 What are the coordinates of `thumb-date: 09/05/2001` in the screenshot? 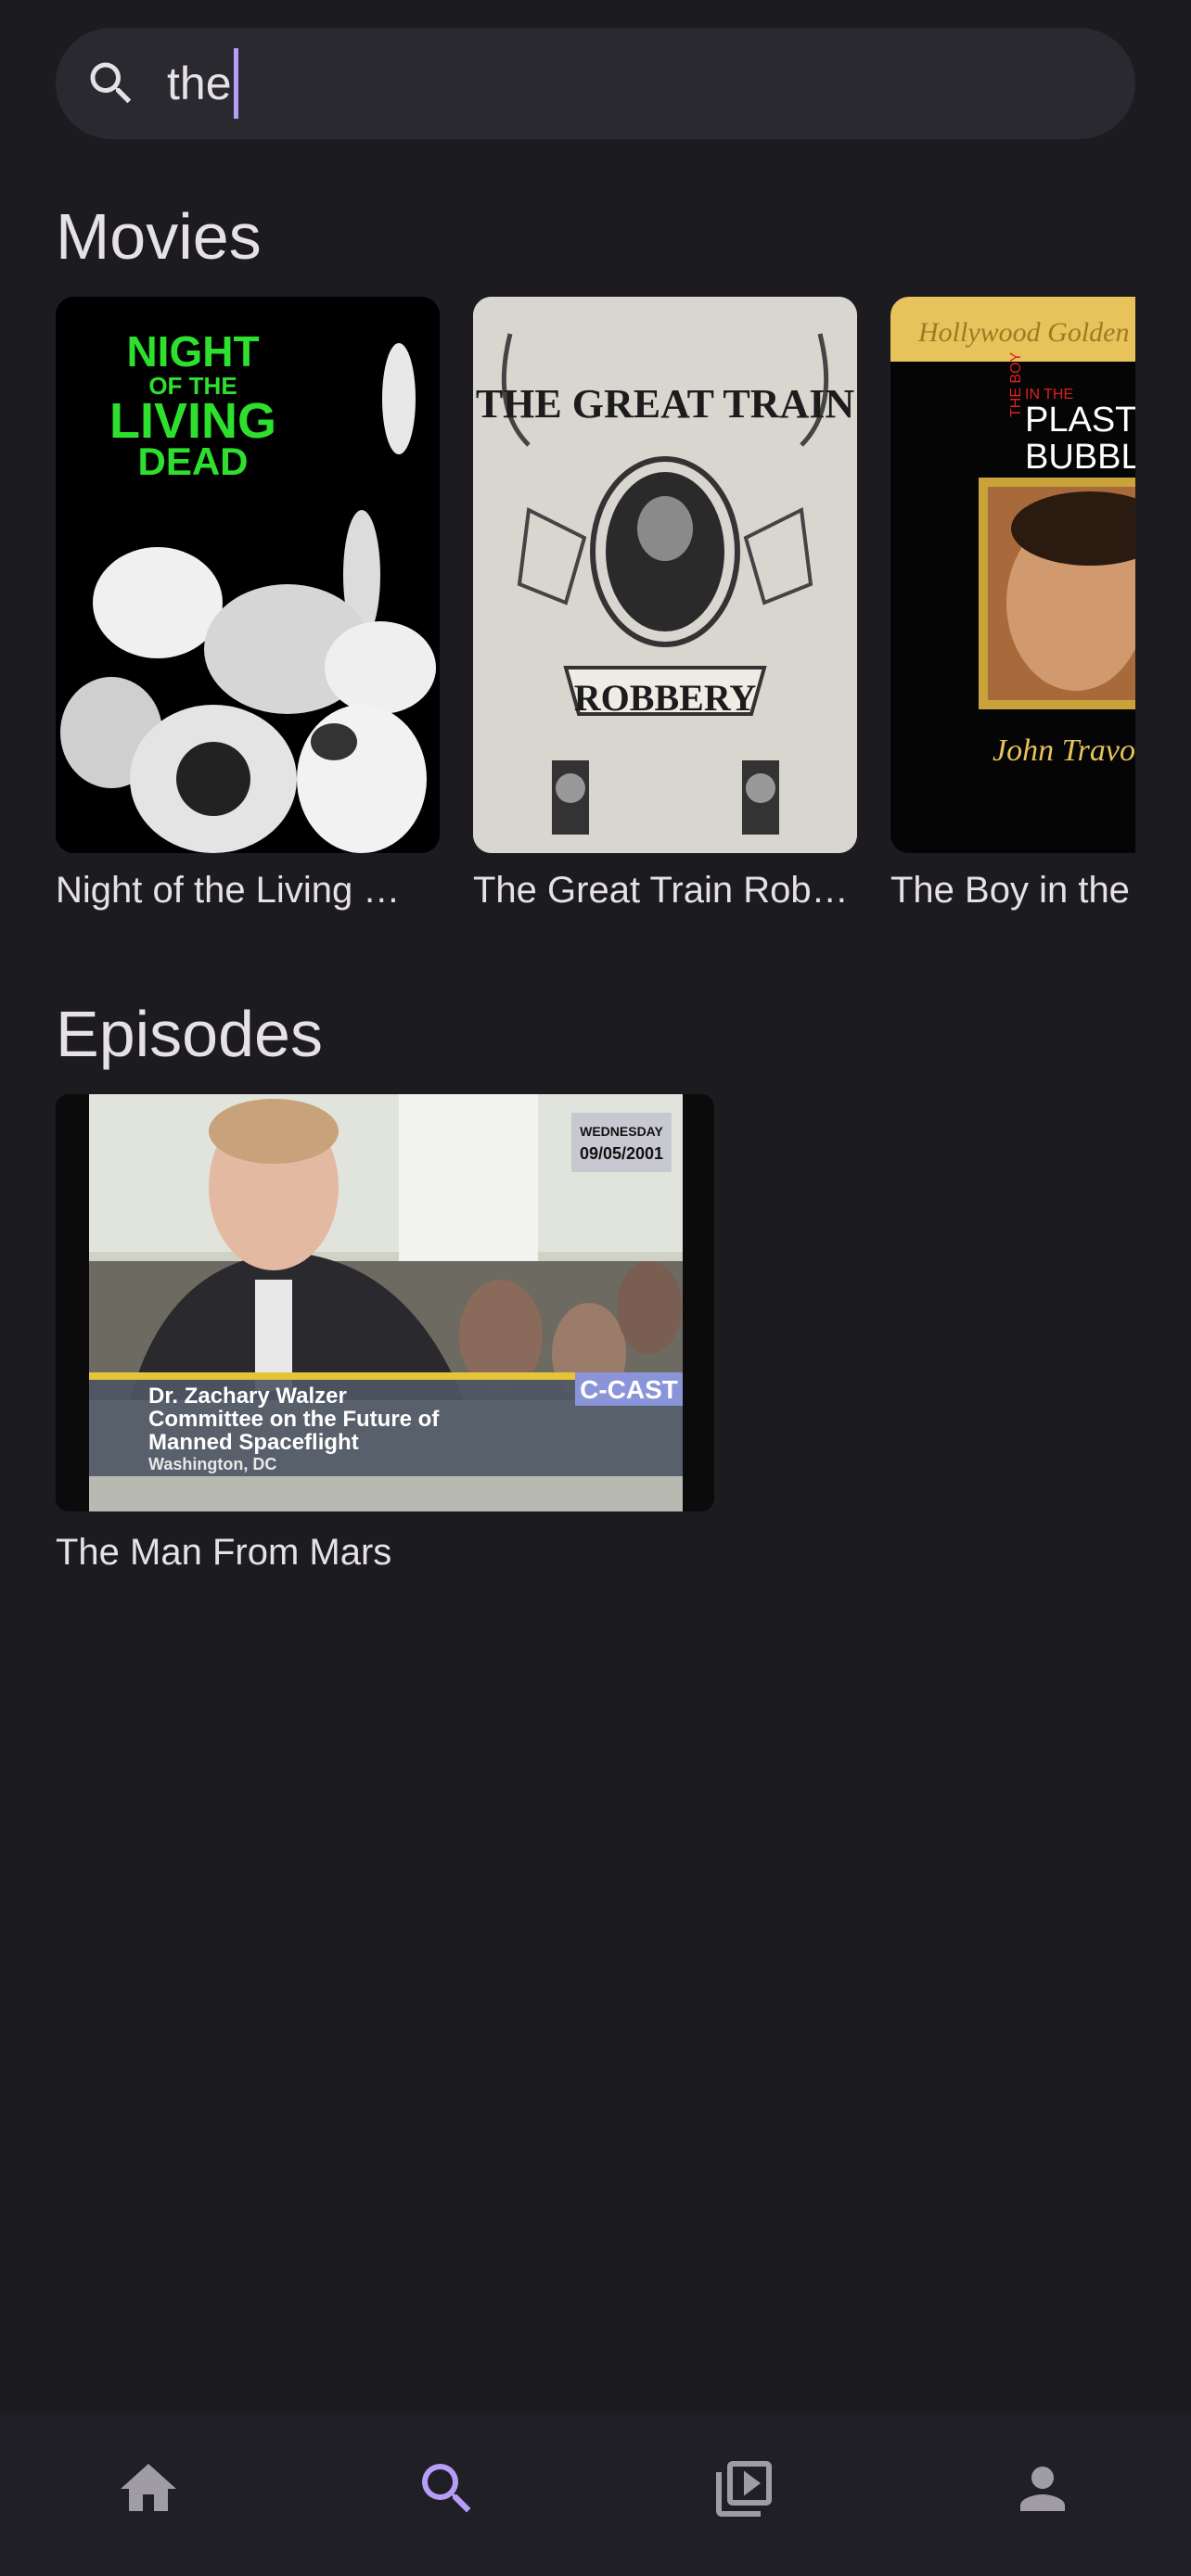 It's located at (621, 1153).